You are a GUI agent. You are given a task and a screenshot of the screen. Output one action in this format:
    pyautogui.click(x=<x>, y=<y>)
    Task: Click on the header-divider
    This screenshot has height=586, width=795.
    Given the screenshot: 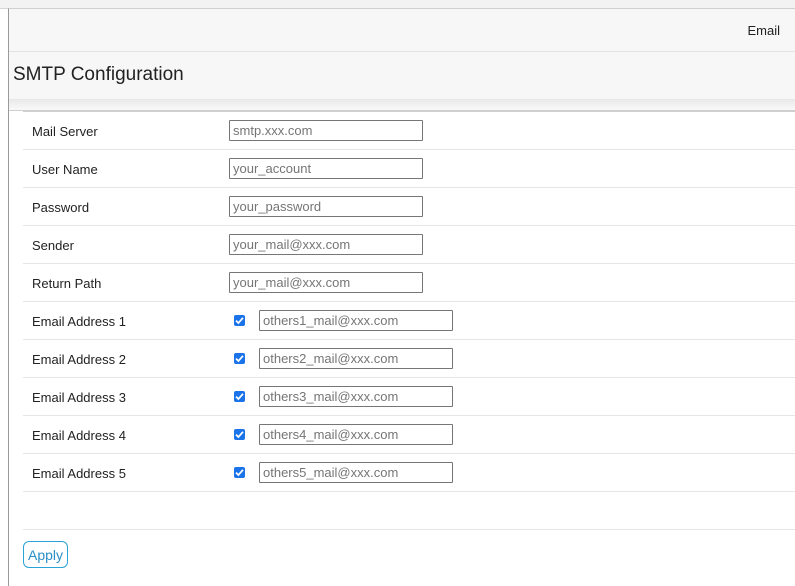 What is the action you would take?
    pyautogui.click(x=402, y=105)
    